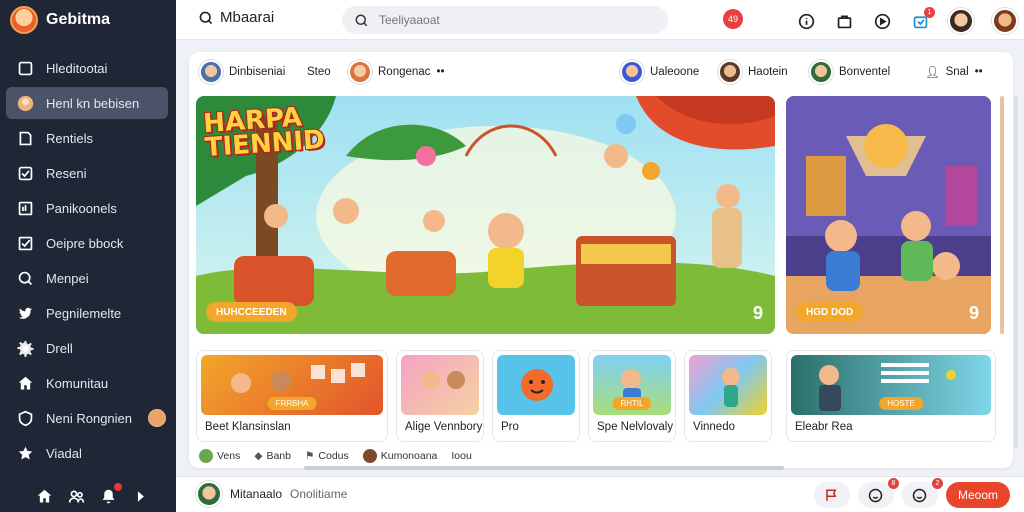 This screenshot has height=512, width=1024. What do you see at coordinates (81, 208) in the screenshot?
I see `sidebar-item-label: Panikoonels` at bounding box center [81, 208].